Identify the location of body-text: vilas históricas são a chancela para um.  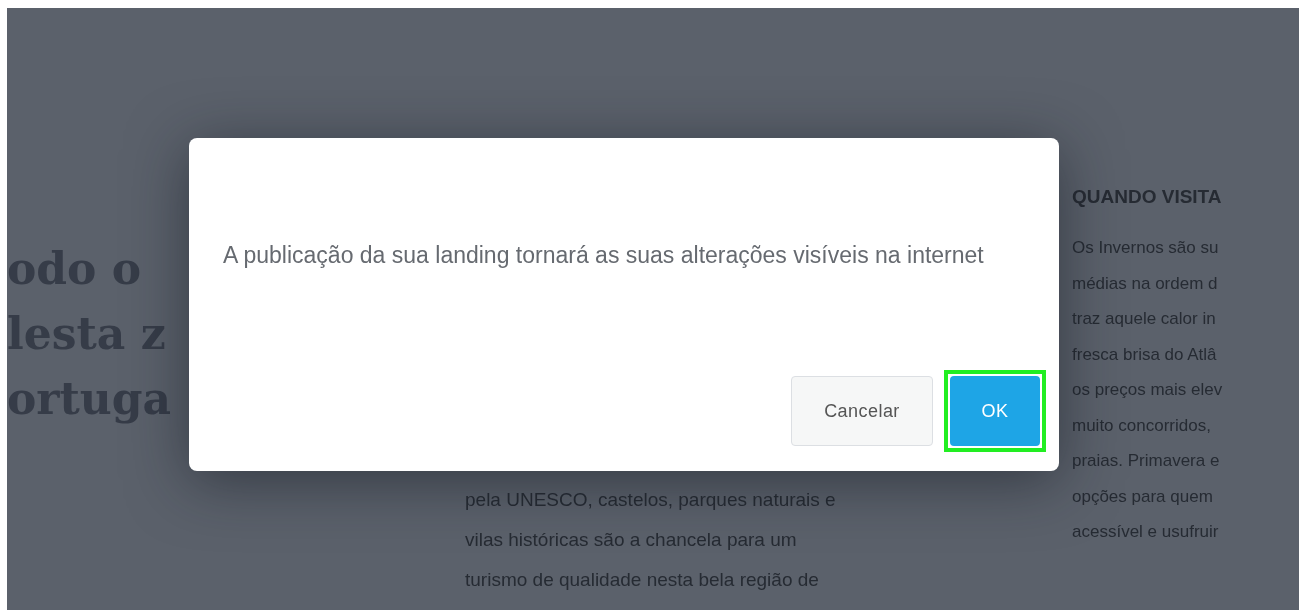
(631, 540).